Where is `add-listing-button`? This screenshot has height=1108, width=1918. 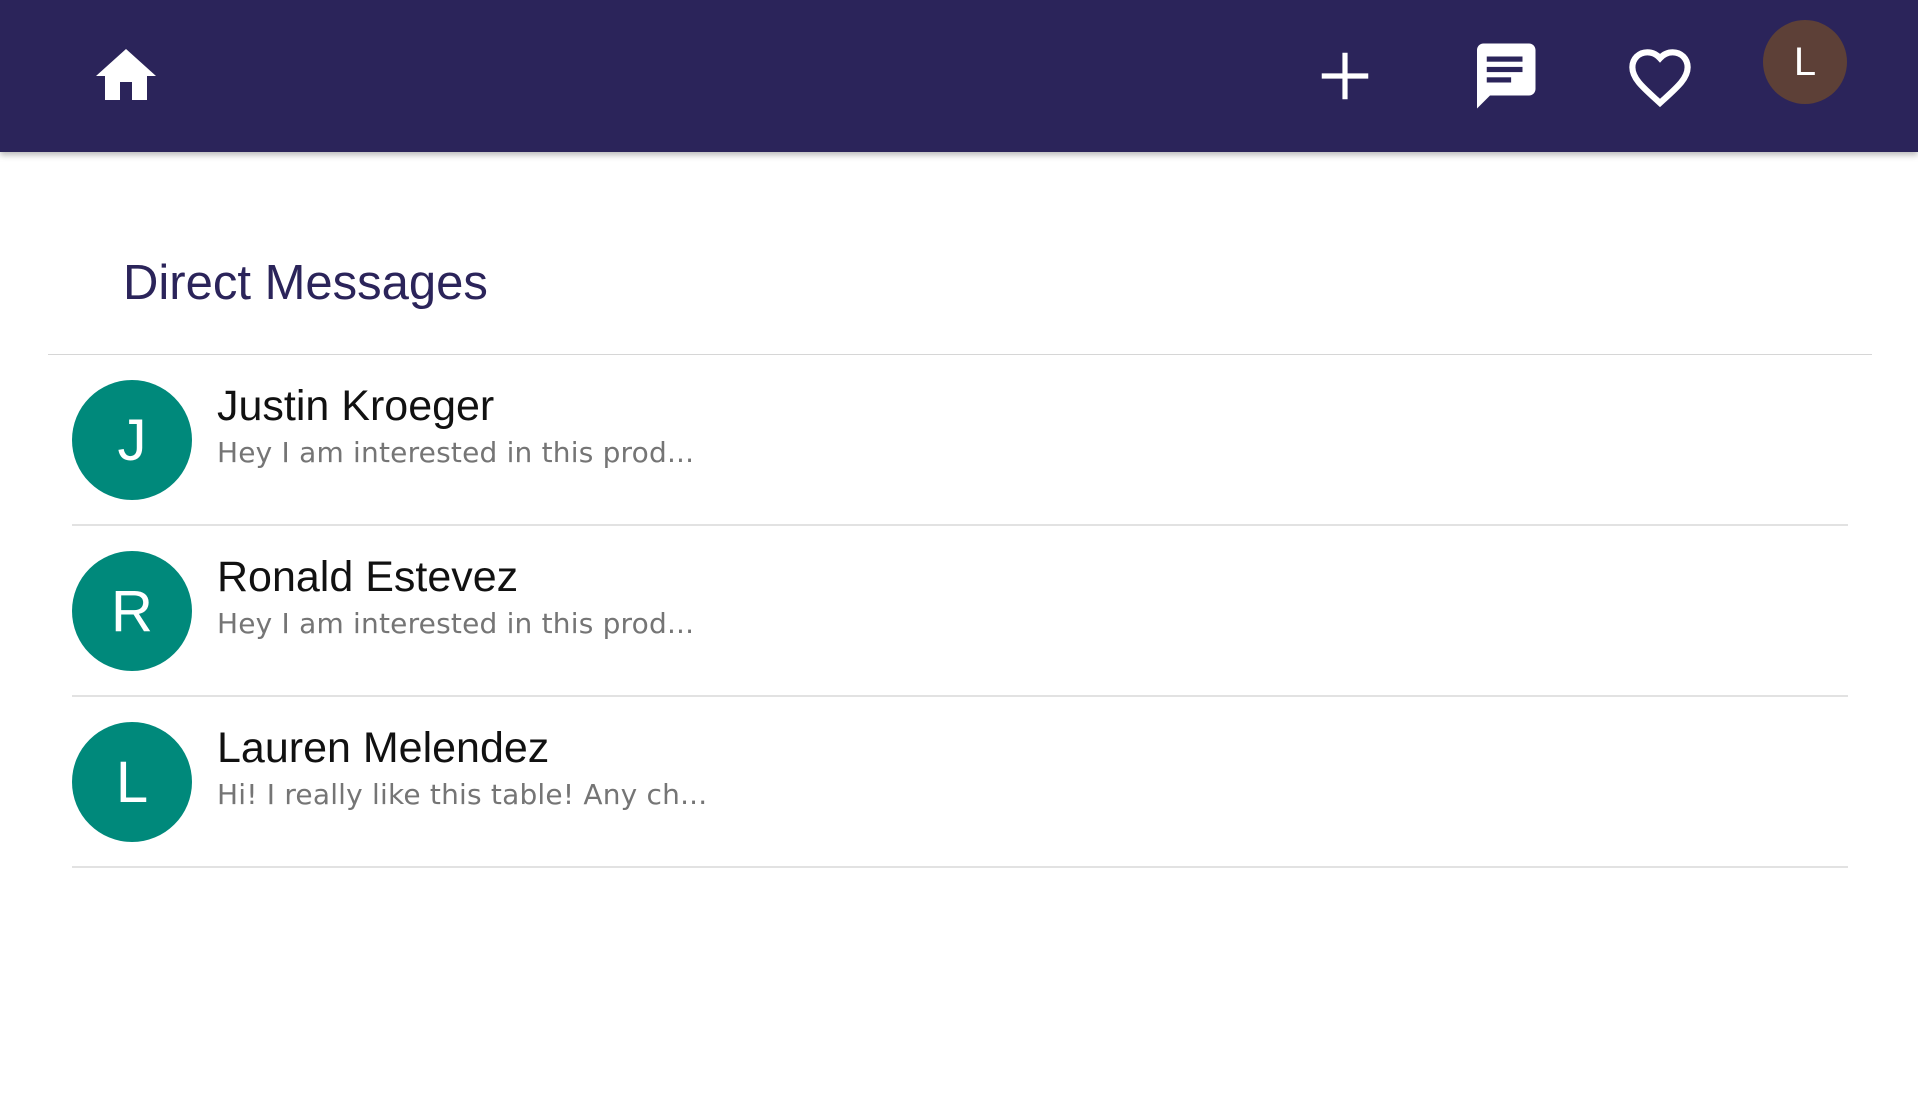 add-listing-button is located at coordinates (1345, 76).